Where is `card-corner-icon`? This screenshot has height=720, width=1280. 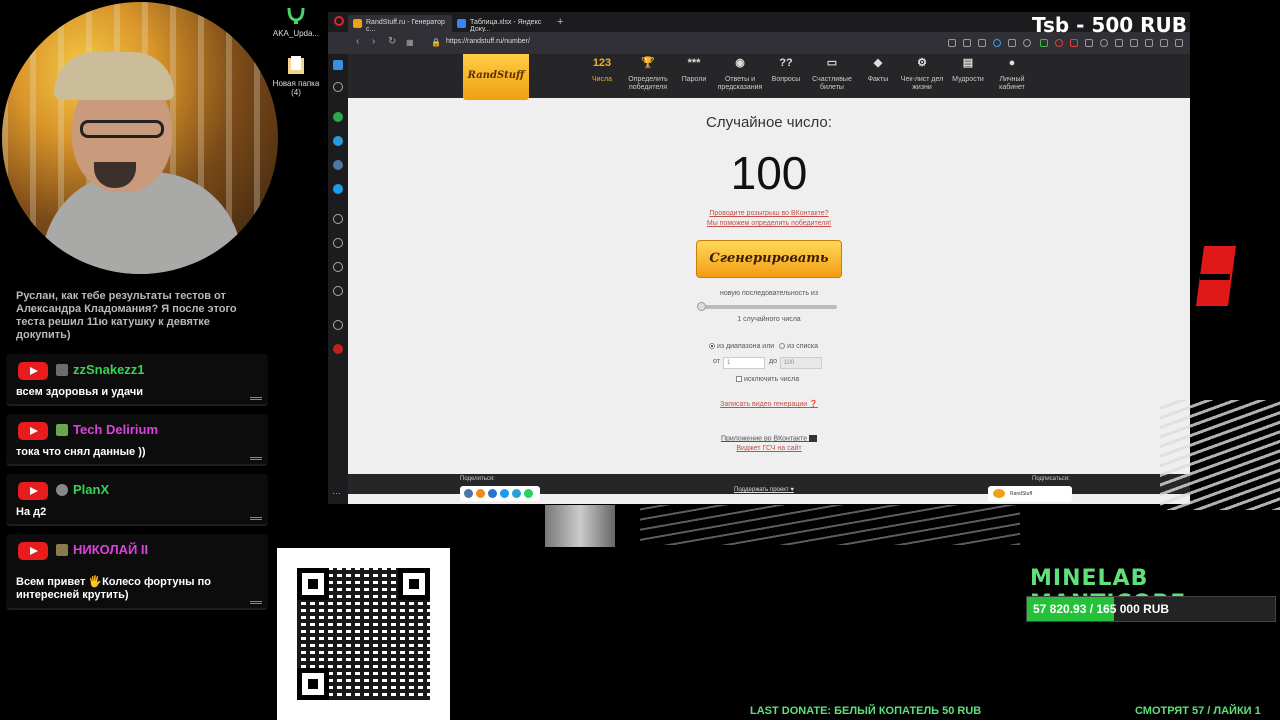 card-corner-icon is located at coordinates (256, 458).